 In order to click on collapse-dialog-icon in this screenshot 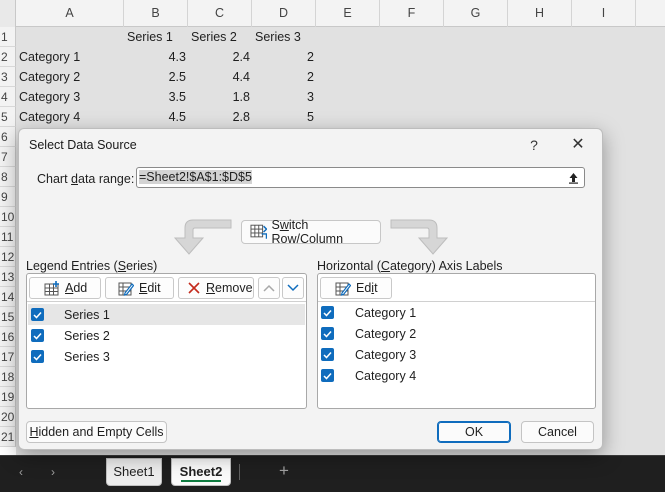, I will do `click(573, 177)`.